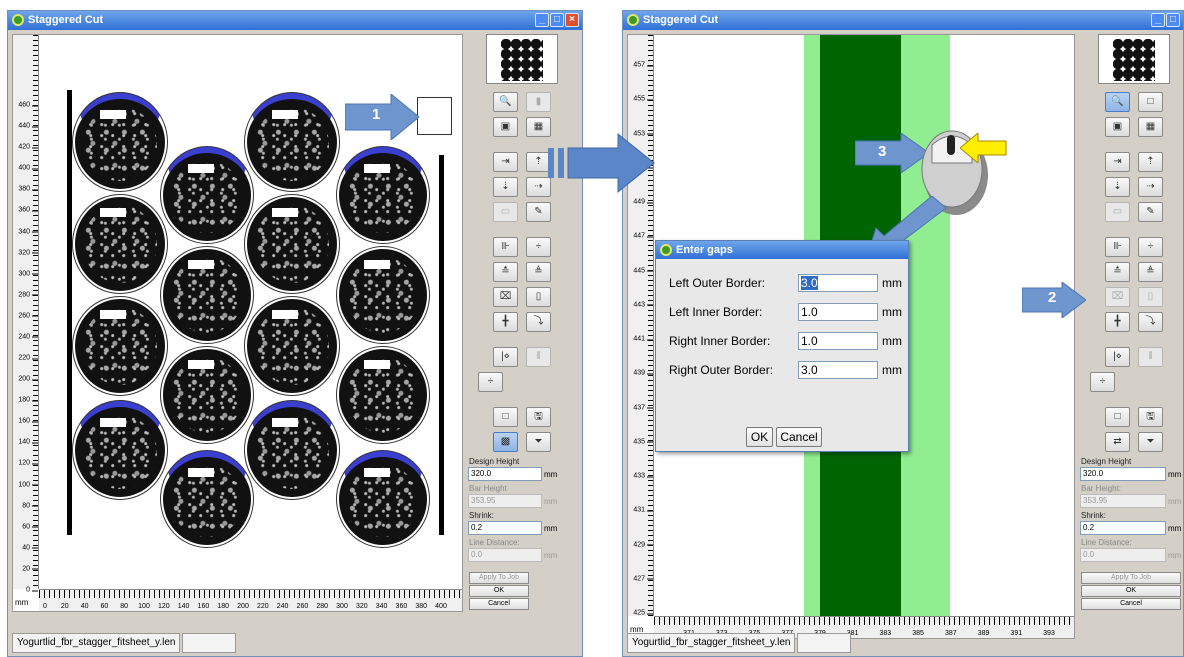  What do you see at coordinates (799, 437) in the screenshot?
I see `dialog-cancel-button: Cancel` at bounding box center [799, 437].